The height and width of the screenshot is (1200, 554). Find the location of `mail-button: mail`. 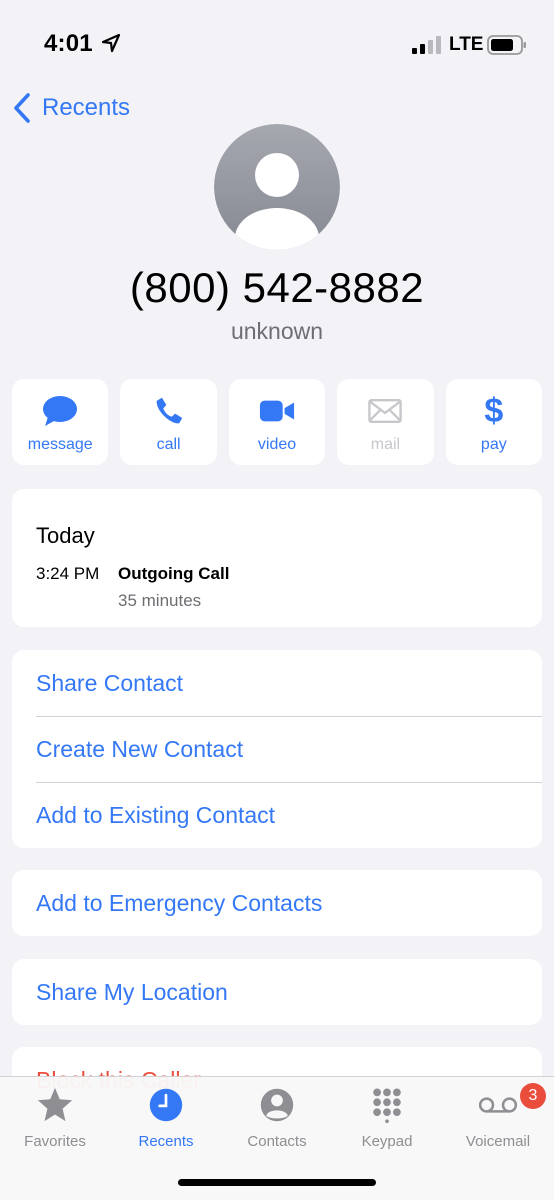

mail-button: mail is located at coordinates (385, 422).